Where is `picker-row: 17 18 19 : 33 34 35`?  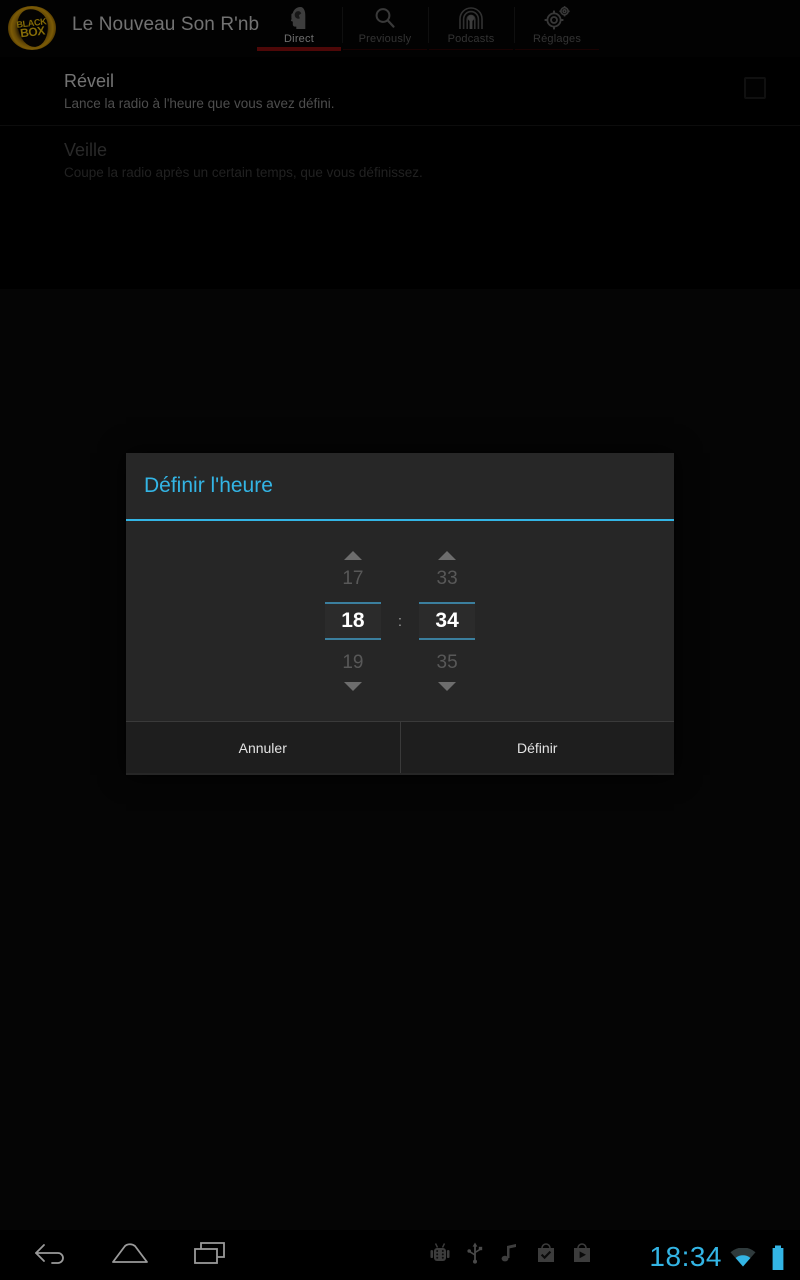 picker-row: 17 18 19 : 33 34 35 is located at coordinates (400, 621).